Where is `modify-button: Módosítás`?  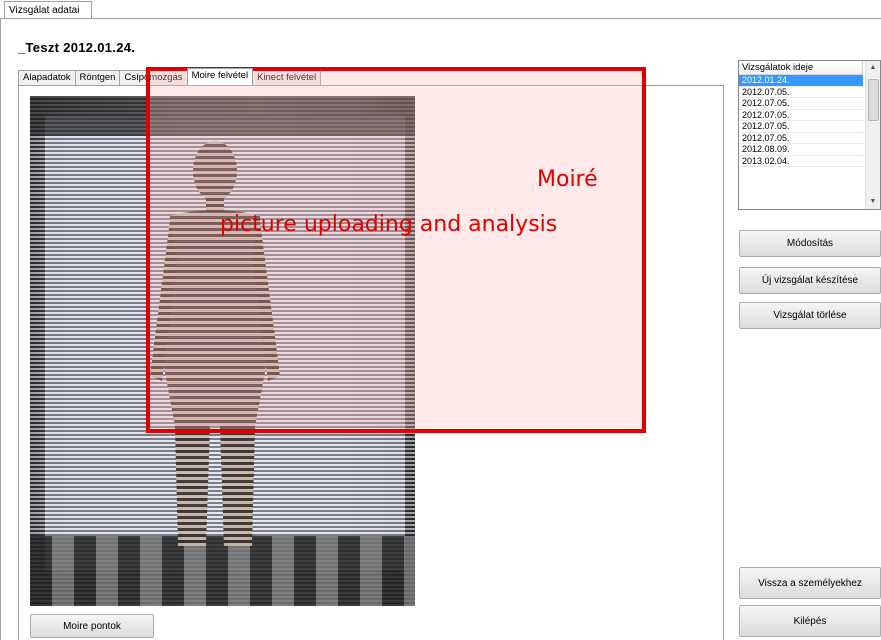
modify-button: Módosítás is located at coordinates (810, 243).